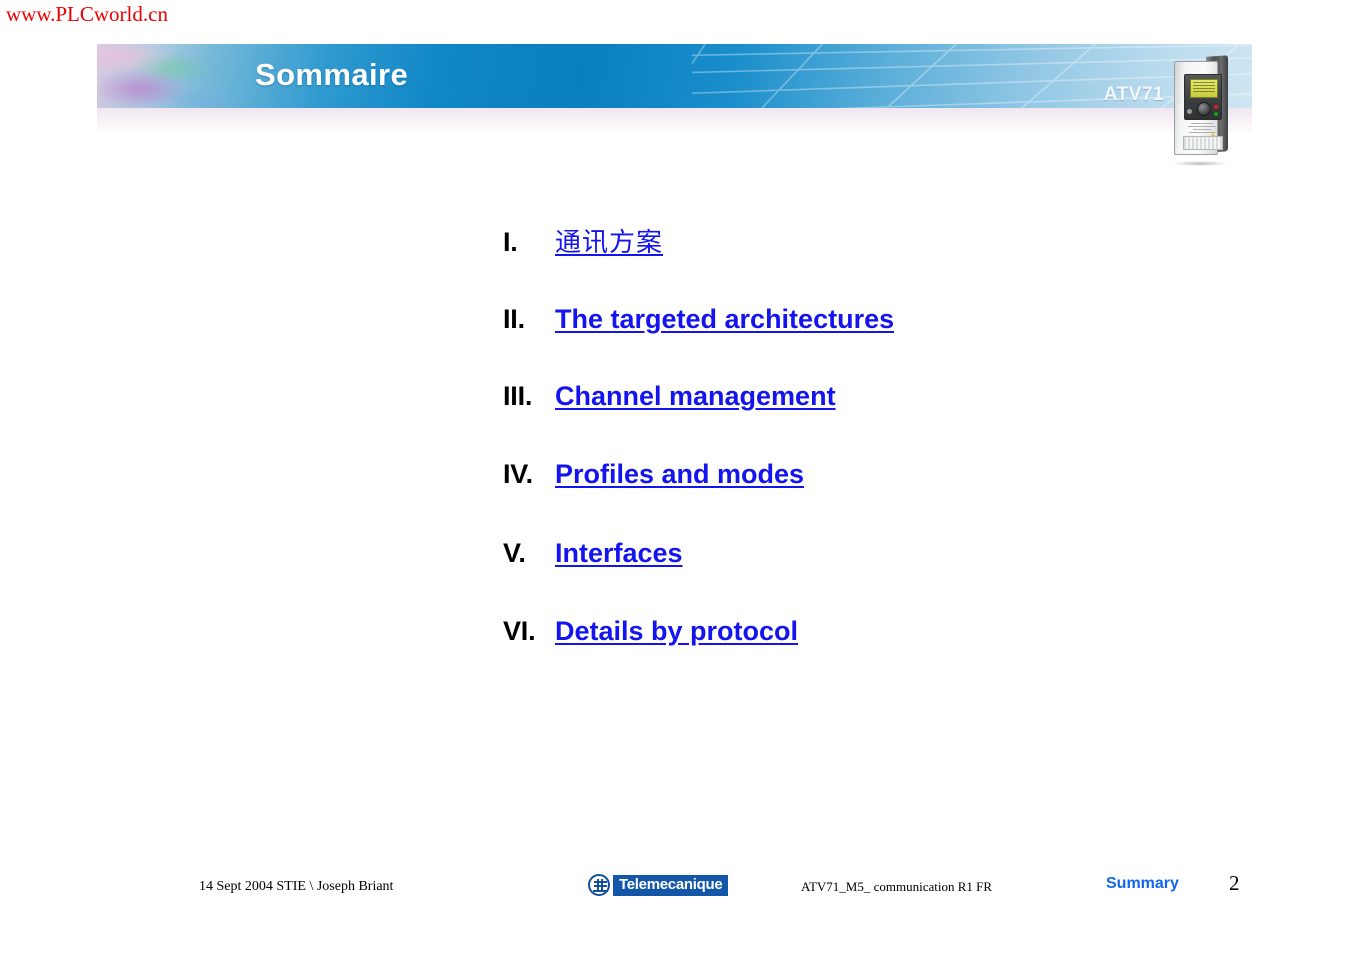 The width and height of the screenshot is (1357, 959). Describe the element at coordinates (695, 396) in the screenshot. I see `toc-link-channel-management: Channel management` at that location.